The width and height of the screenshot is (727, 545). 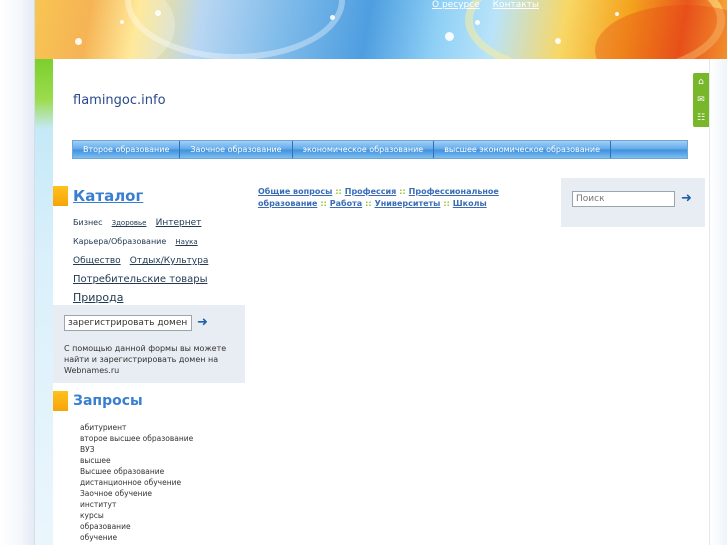 What do you see at coordinates (140, 279) in the screenshot?
I see `catalog-tag: Потребительские товары` at bounding box center [140, 279].